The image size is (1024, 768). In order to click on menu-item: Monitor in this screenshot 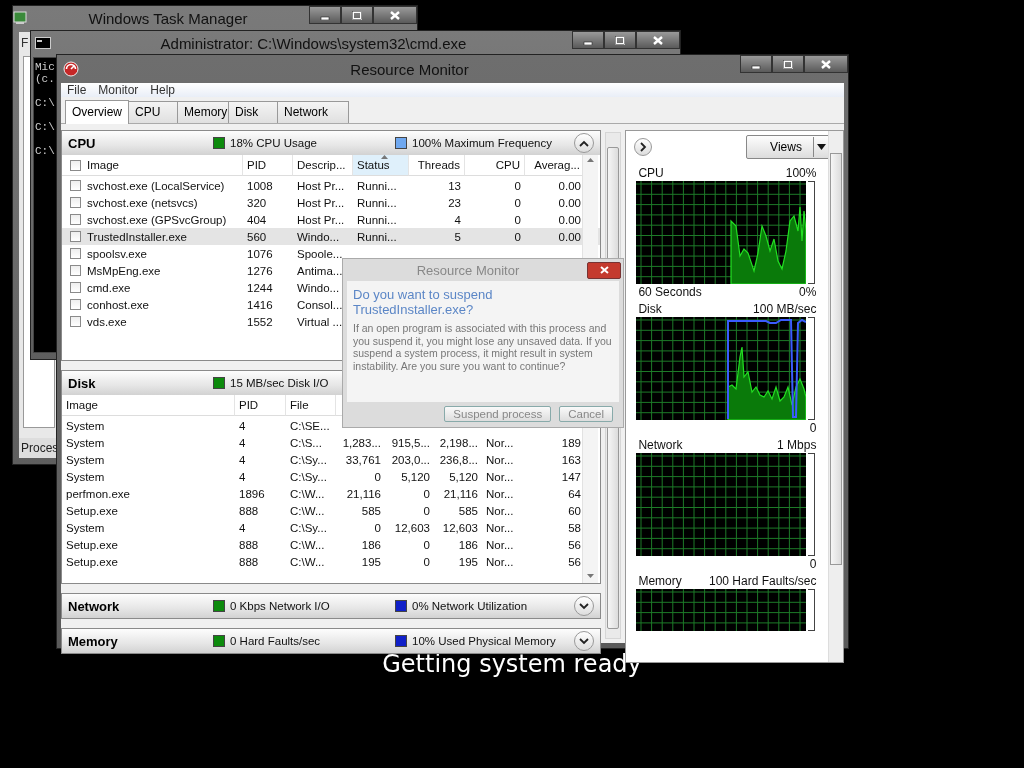, I will do `click(118, 90)`.